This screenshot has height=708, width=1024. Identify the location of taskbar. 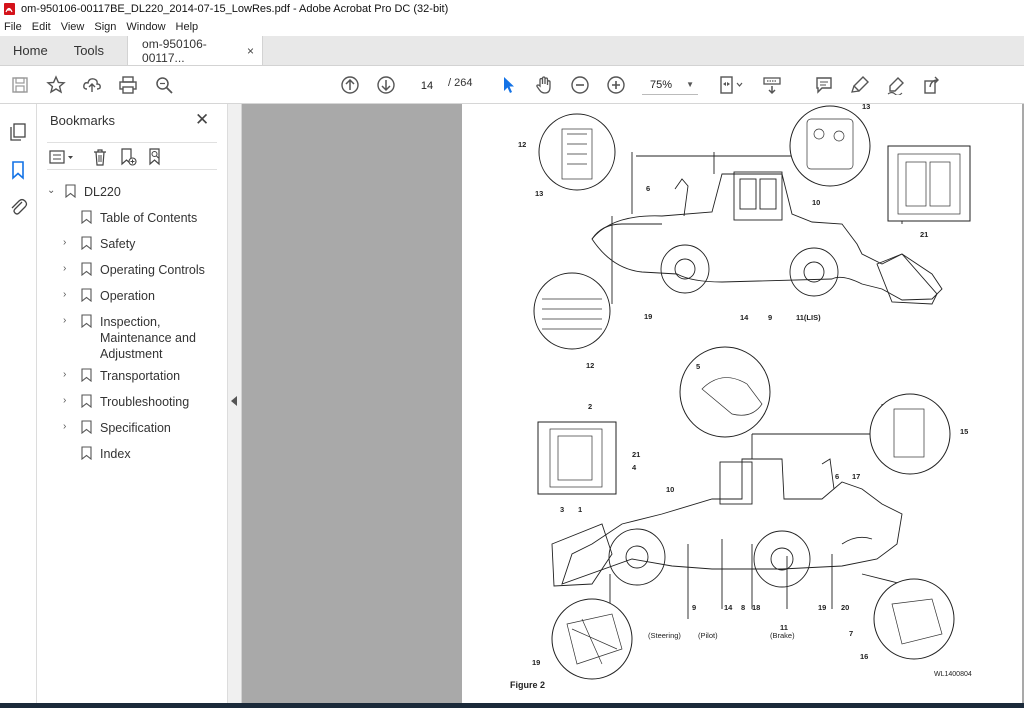
(512, 705).